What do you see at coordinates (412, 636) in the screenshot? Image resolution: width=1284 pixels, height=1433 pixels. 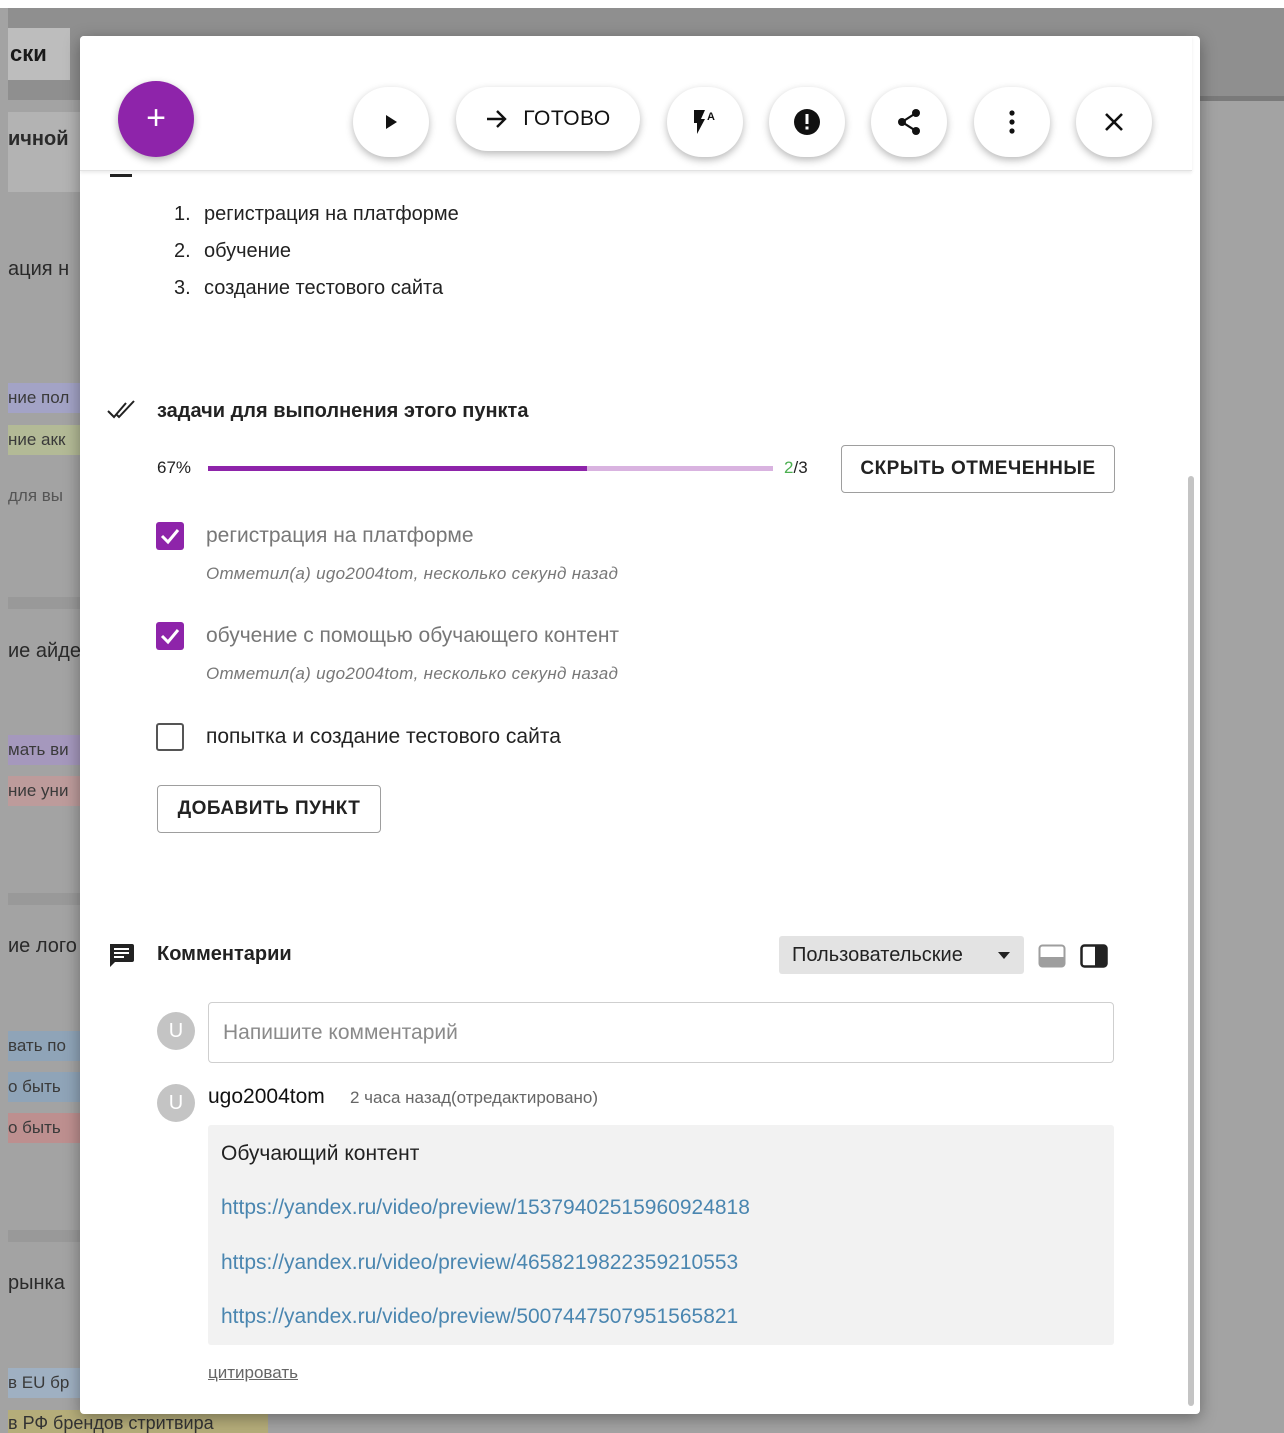 I see `checklist-item-label: обучение с помощью обучающего контент` at bounding box center [412, 636].